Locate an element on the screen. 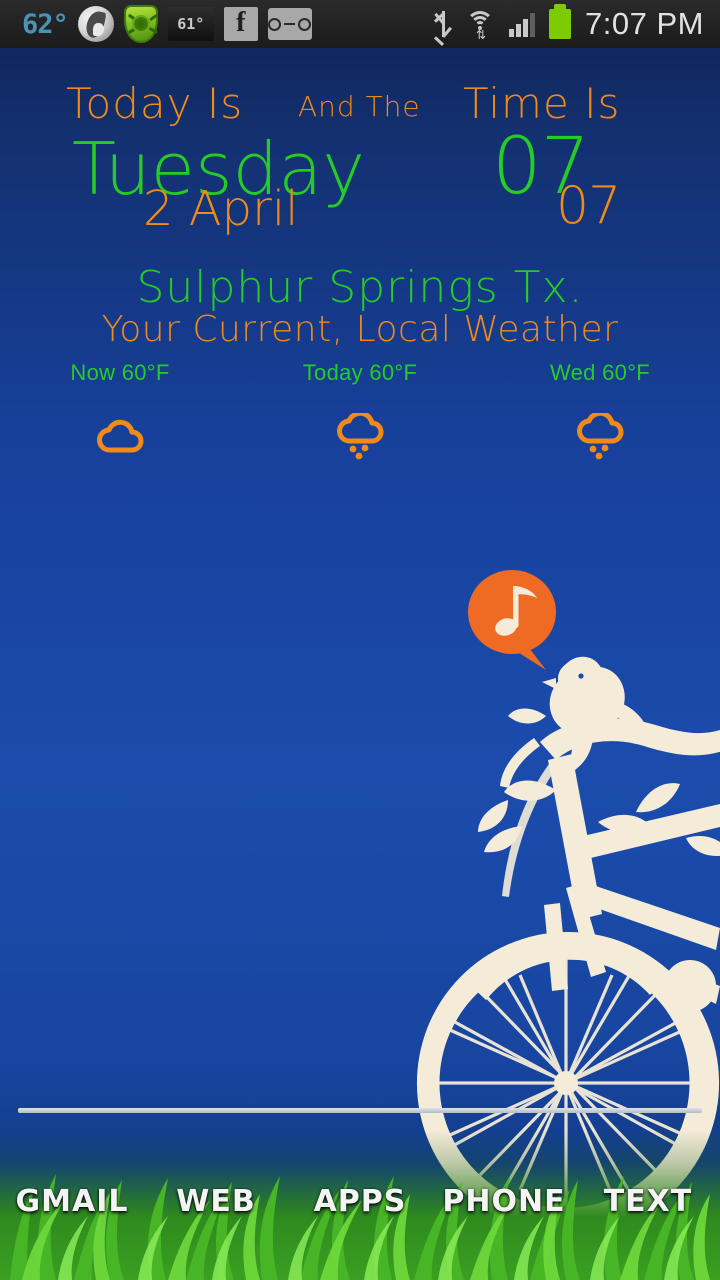 The height and width of the screenshot is (1280, 720). music-bubble-icon is located at coordinates (512, 620).